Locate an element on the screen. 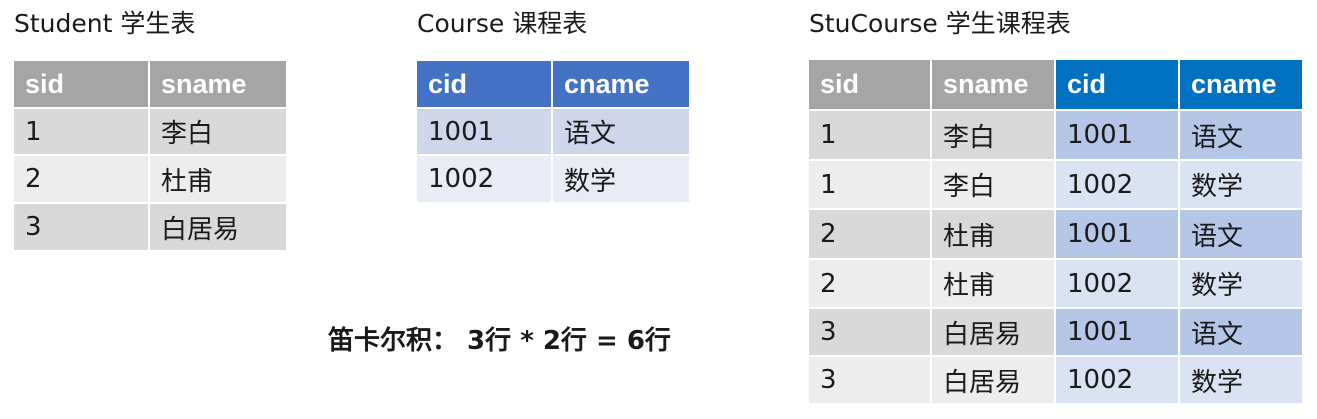 The width and height of the screenshot is (1317, 419). table-row: 1001 语文 is located at coordinates (553, 131).